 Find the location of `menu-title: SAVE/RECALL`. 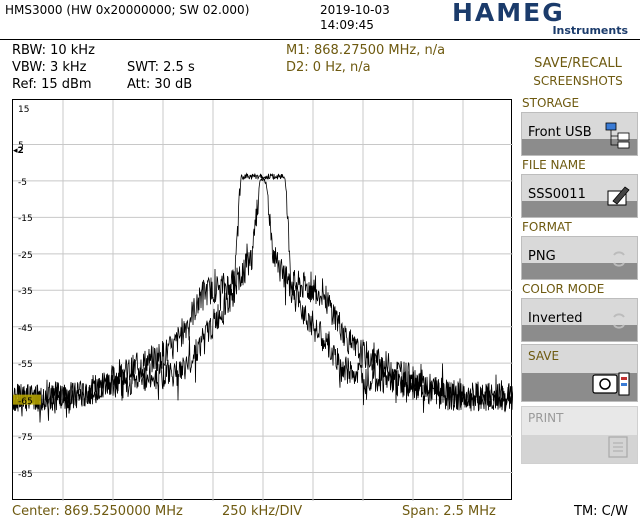

menu-title: SAVE/RECALL is located at coordinates (578, 63).